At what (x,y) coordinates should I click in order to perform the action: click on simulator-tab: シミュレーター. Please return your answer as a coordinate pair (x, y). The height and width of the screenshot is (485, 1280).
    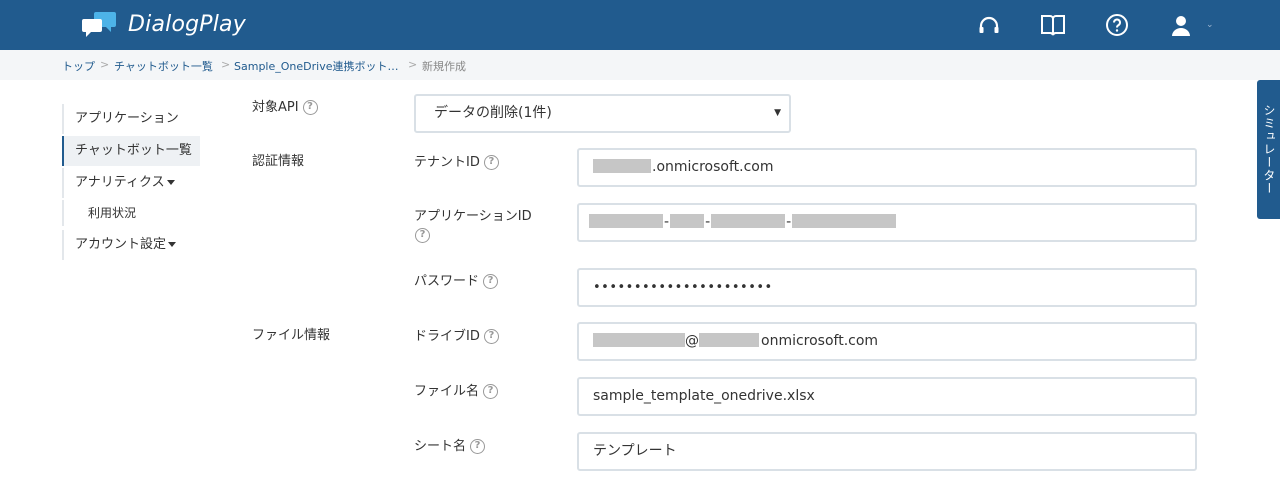
    Looking at the image, I should click on (1268, 149).